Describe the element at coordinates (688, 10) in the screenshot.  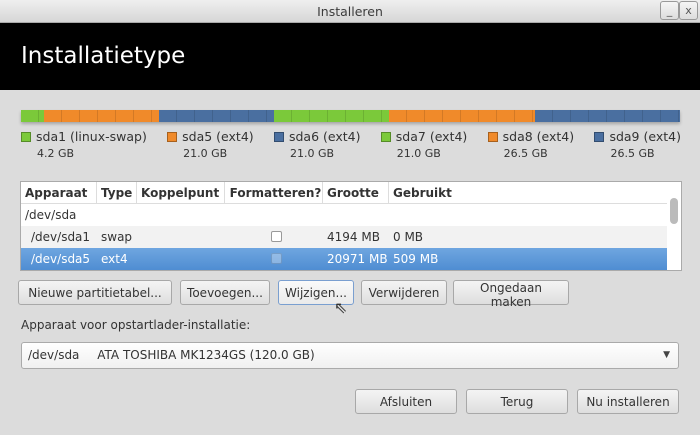
I see `close-button: x` at that location.